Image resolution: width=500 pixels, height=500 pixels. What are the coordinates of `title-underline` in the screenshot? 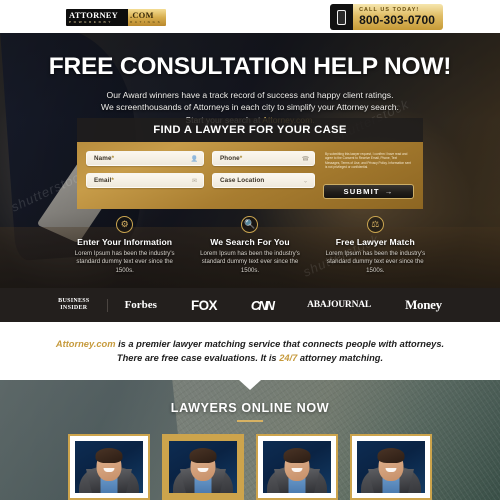 It's located at (250, 421).